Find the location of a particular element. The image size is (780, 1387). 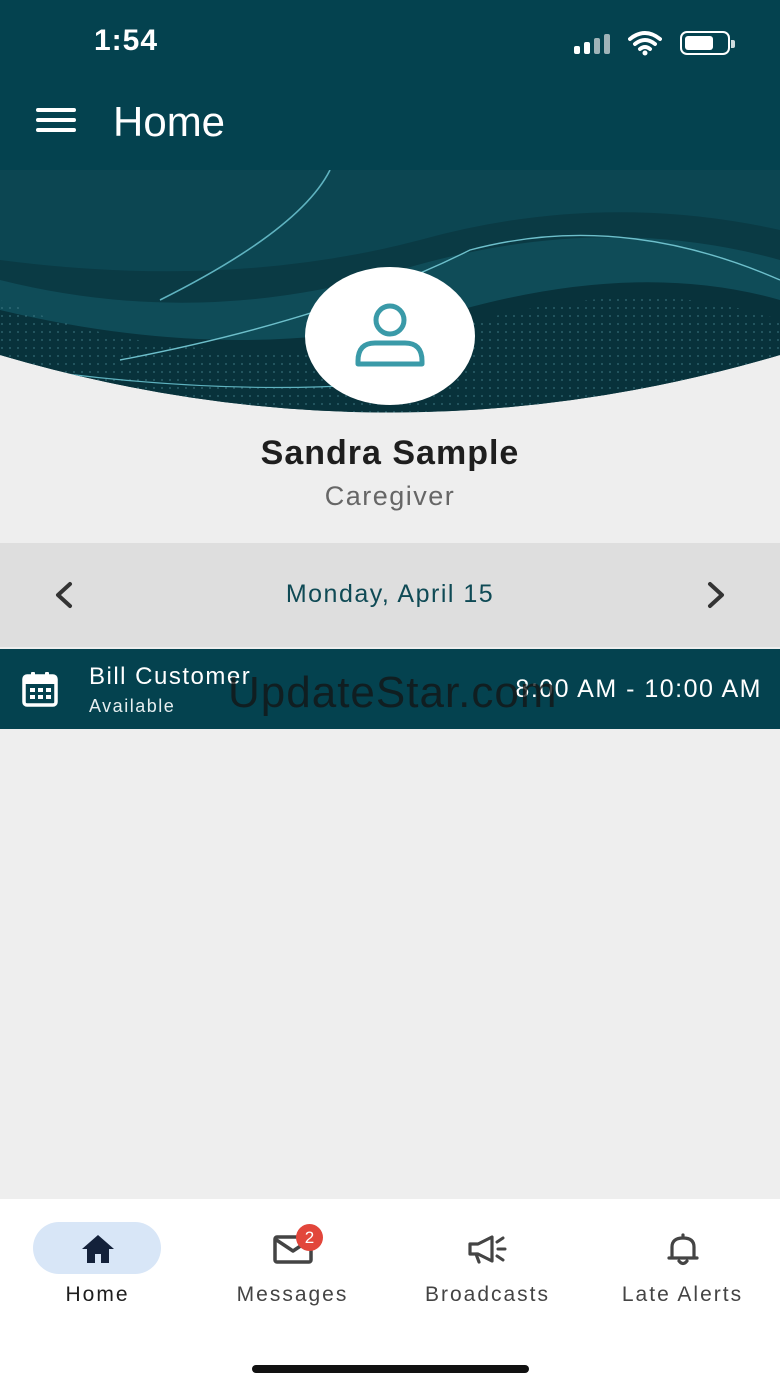

cellular-signal-icon is located at coordinates (592, 43).